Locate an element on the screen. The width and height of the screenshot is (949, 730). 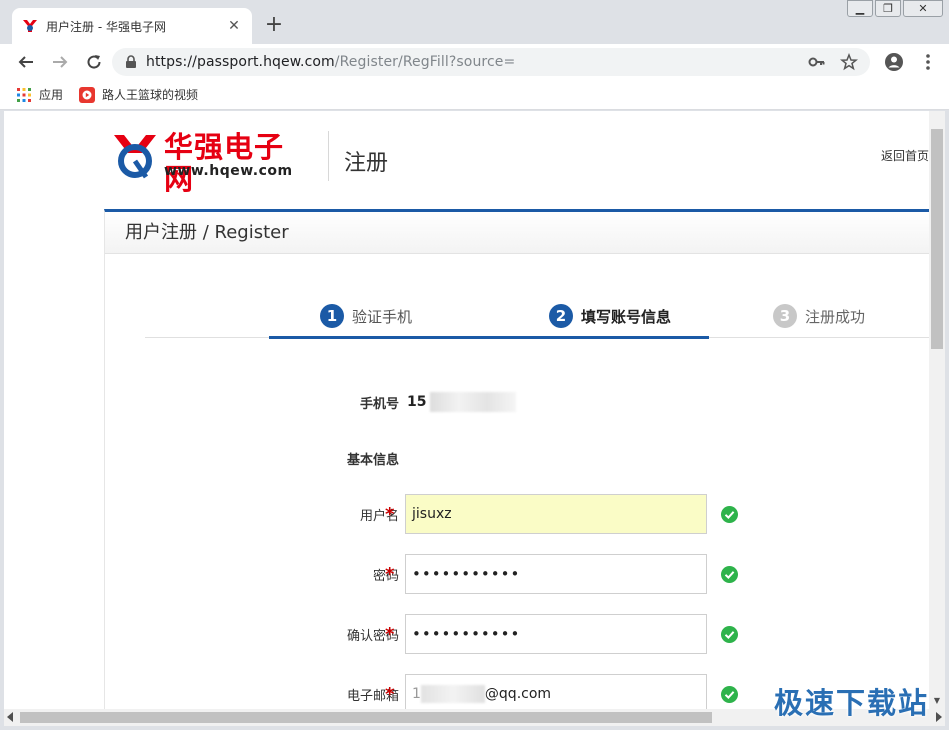
lock-icon is located at coordinates (131, 61).